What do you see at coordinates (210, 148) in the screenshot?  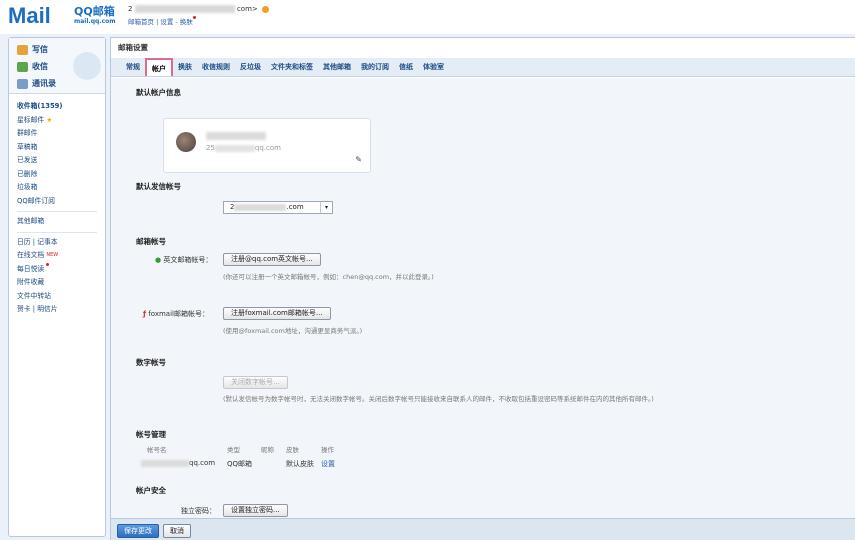 I see `email-prefix: 25` at bounding box center [210, 148].